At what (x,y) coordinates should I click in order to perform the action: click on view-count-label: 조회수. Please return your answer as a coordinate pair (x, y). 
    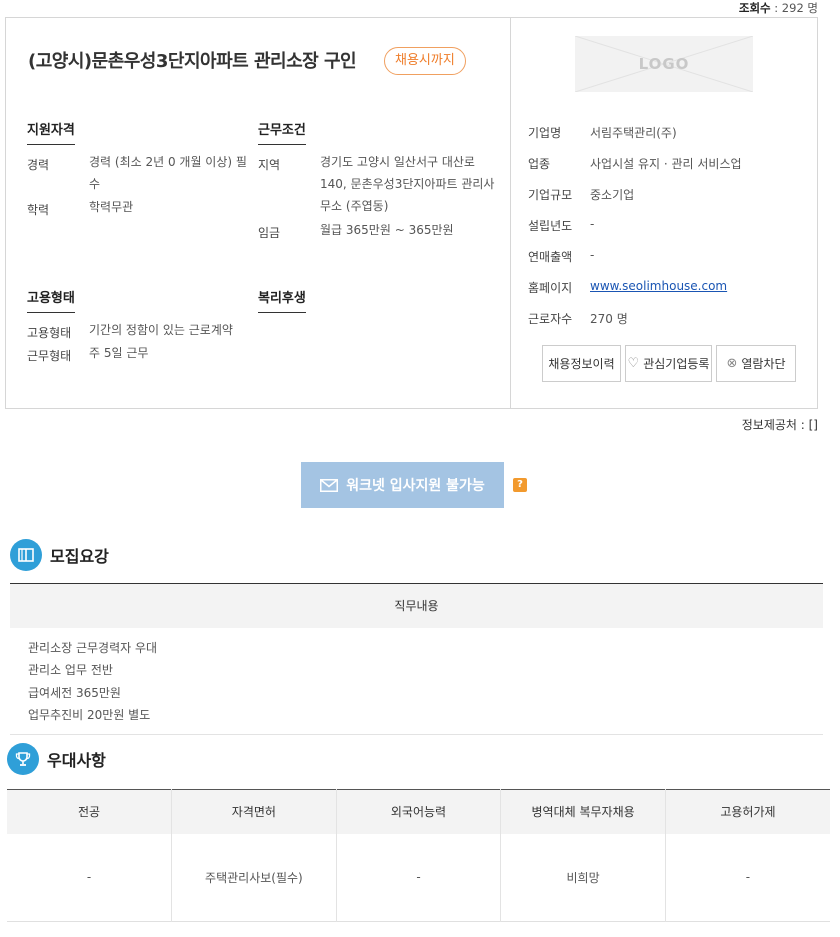
    Looking at the image, I should click on (754, 8).